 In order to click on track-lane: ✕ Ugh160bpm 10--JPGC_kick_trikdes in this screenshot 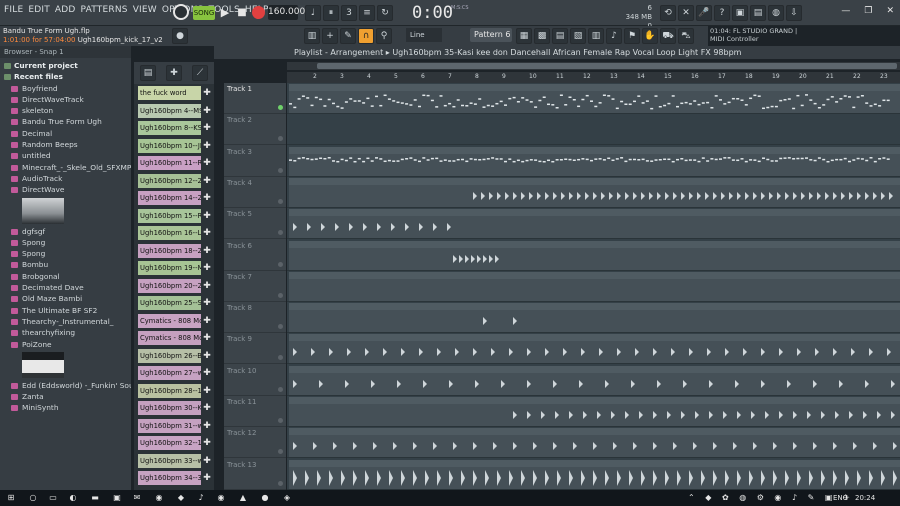, I will do `click(593, 255)`.